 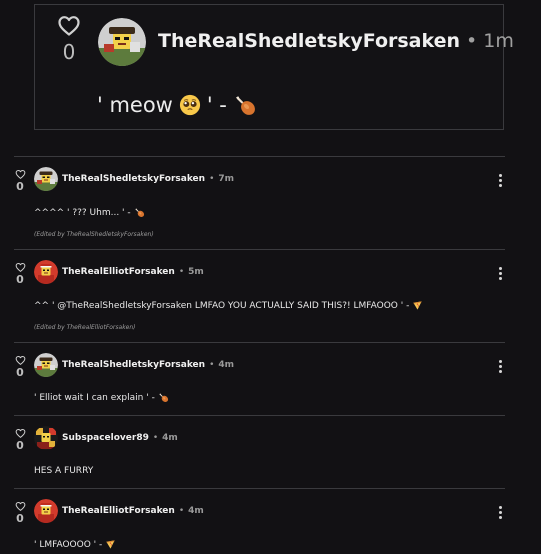 What do you see at coordinates (82, 212) in the screenshot?
I see `comment-text-content: ^^^^ ' ??? Uhm... ' -` at bounding box center [82, 212].